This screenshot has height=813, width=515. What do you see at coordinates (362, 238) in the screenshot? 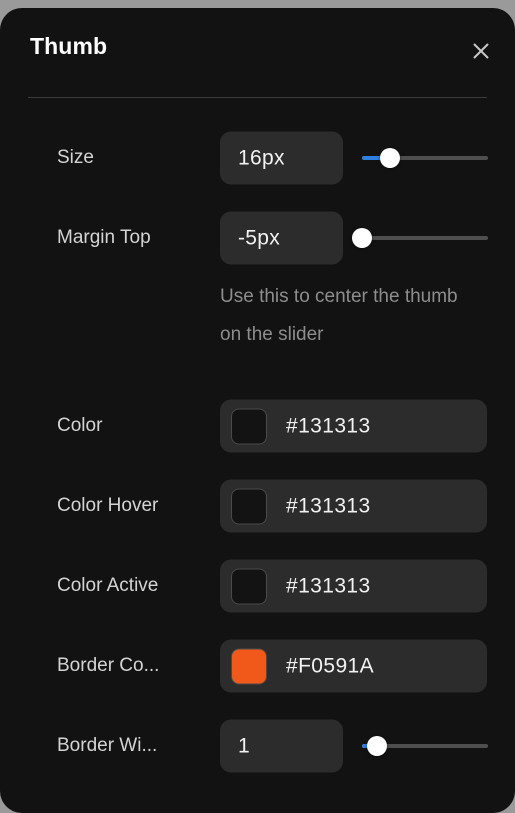
I see `margin-top-slider-thumb` at bounding box center [362, 238].